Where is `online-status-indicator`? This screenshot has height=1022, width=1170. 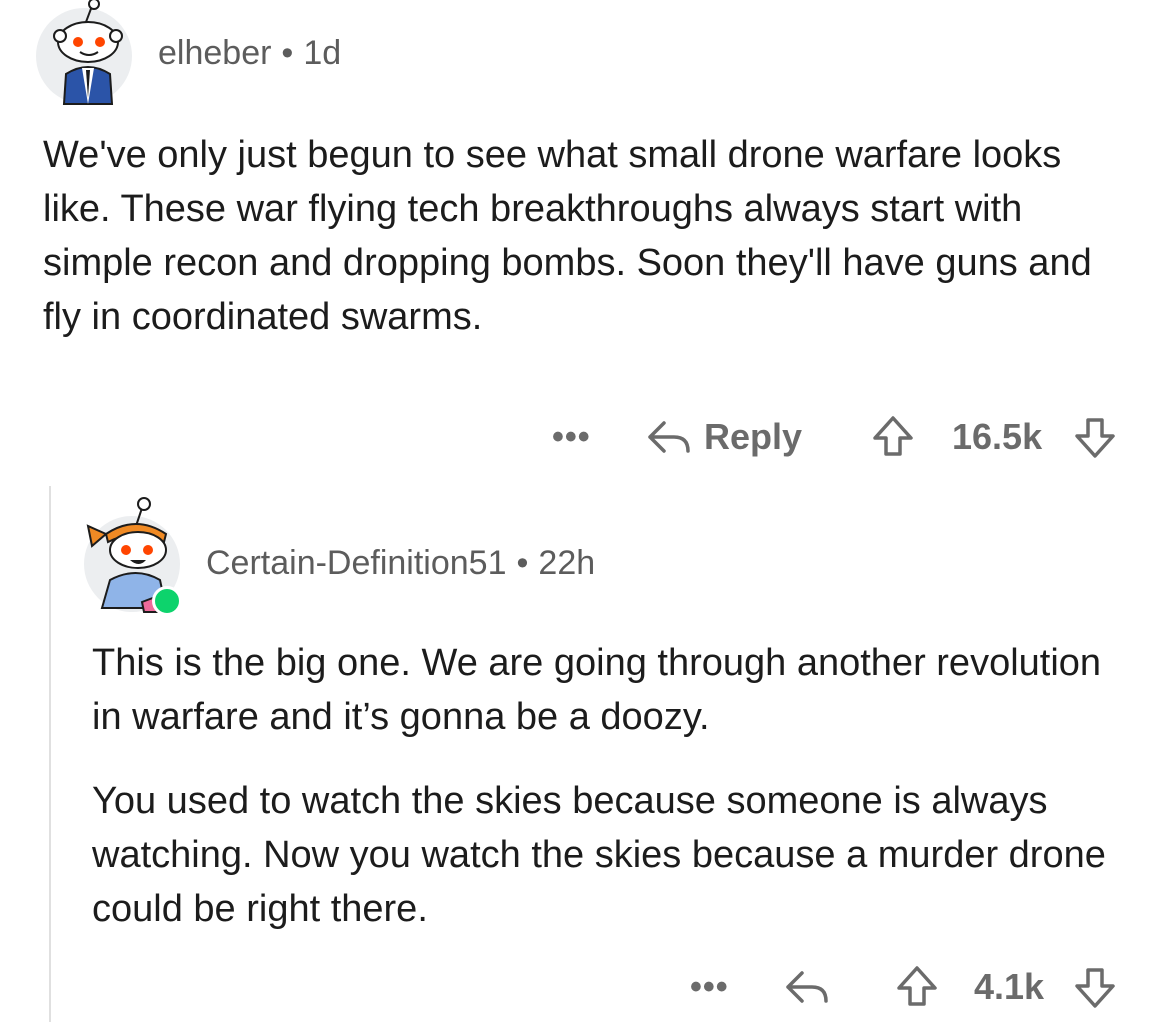
online-status-indicator is located at coordinates (167, 601).